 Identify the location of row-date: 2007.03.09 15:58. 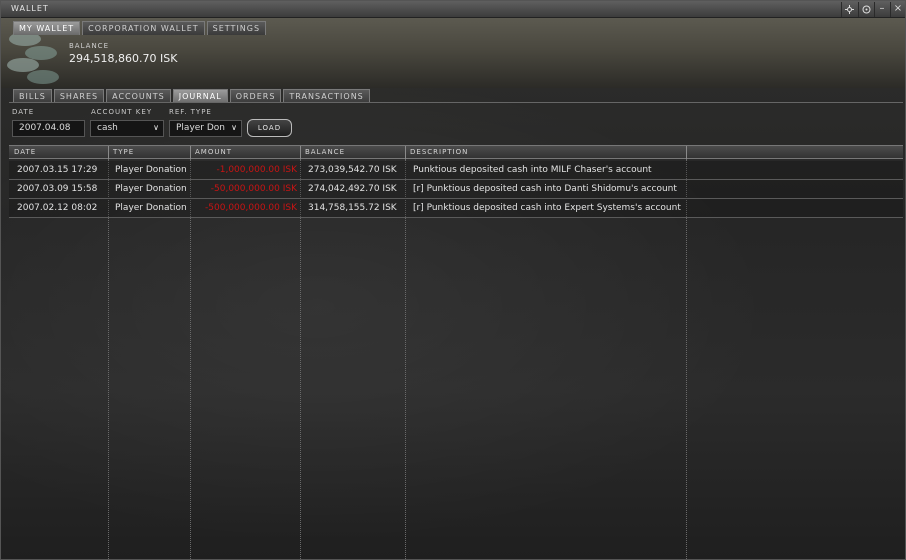
(57, 189).